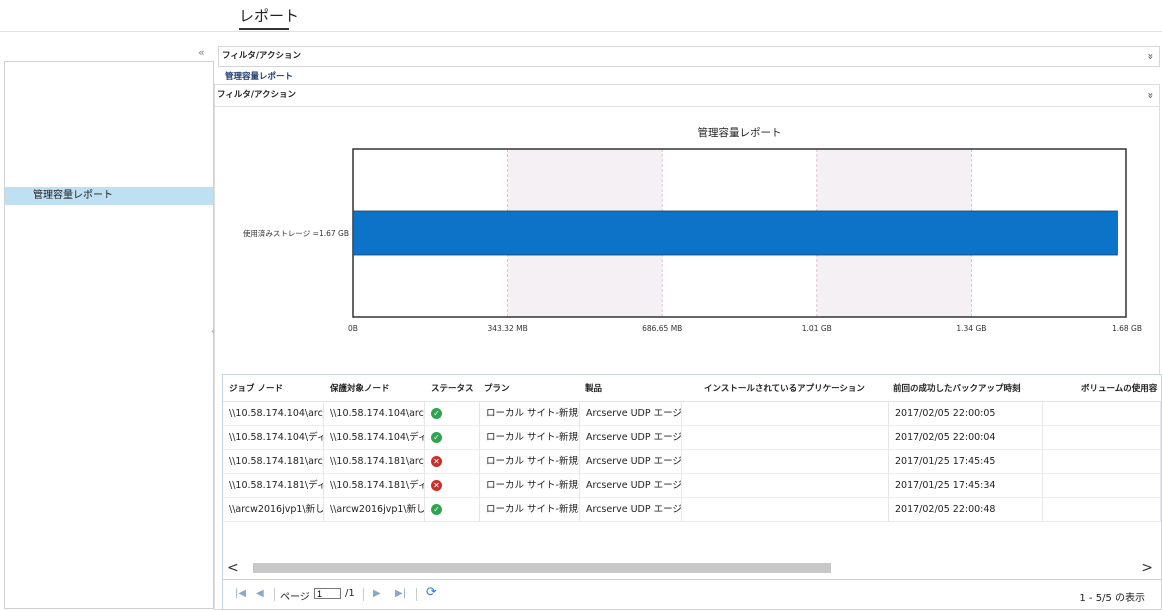 This screenshot has height=611, width=1162. Describe the element at coordinates (1147, 568) in the screenshot. I see `scroll-right-icon: >` at that location.